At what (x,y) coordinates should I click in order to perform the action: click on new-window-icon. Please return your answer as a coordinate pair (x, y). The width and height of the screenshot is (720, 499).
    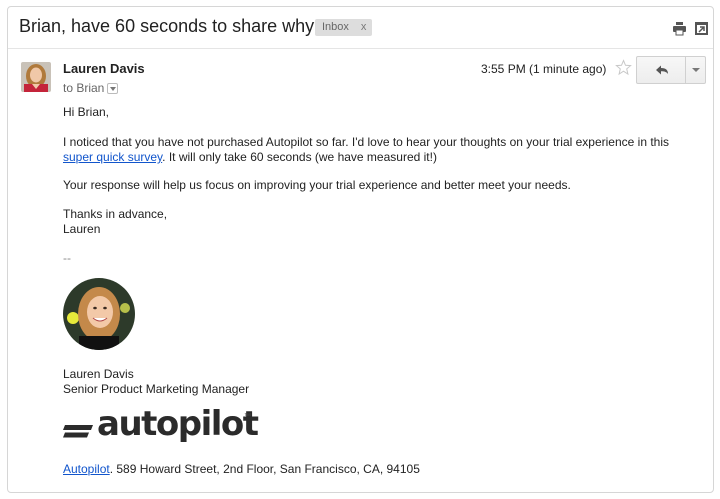
    Looking at the image, I should click on (701, 28).